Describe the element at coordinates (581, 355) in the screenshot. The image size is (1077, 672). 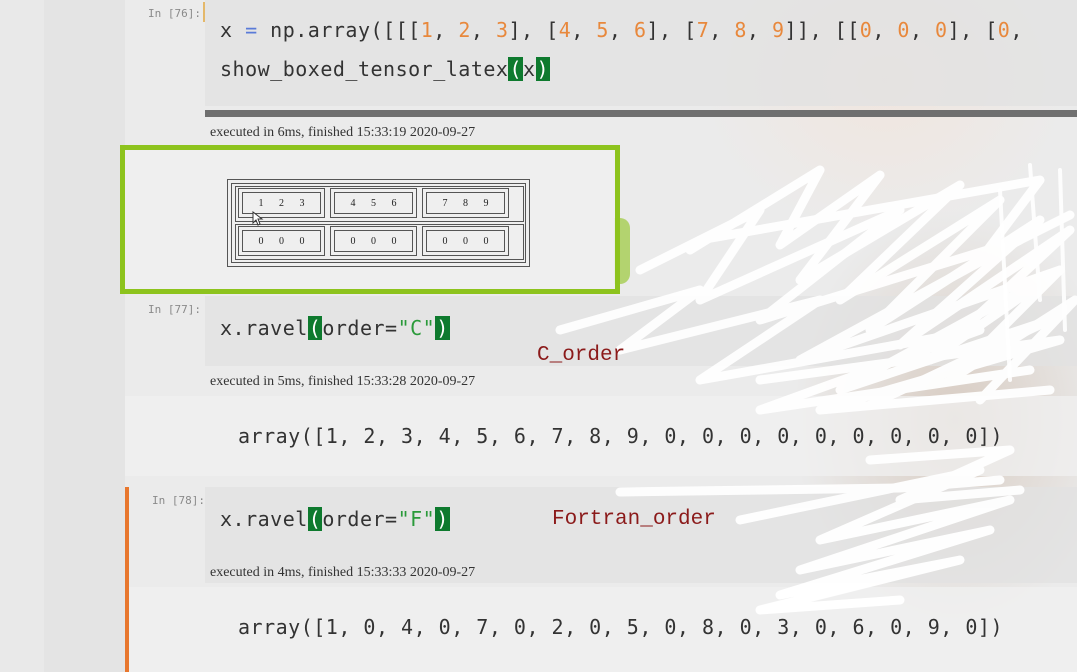
I see `annotation-c-order: C_order` at that location.